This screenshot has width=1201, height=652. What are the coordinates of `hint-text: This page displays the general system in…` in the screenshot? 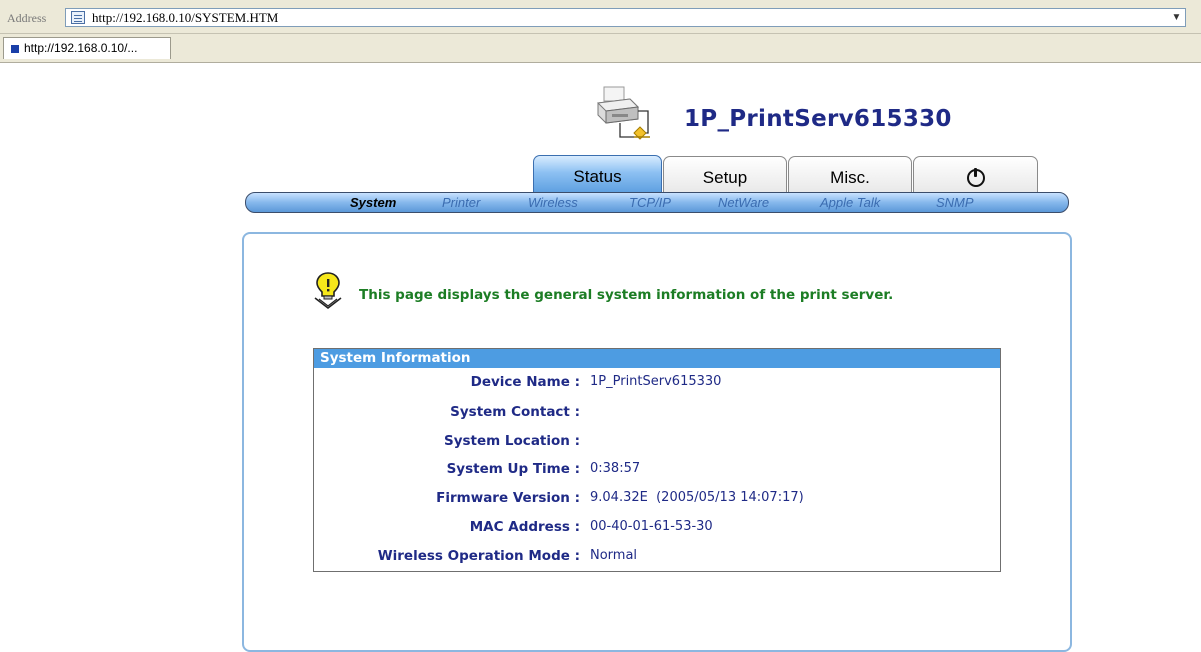 It's located at (626, 295).